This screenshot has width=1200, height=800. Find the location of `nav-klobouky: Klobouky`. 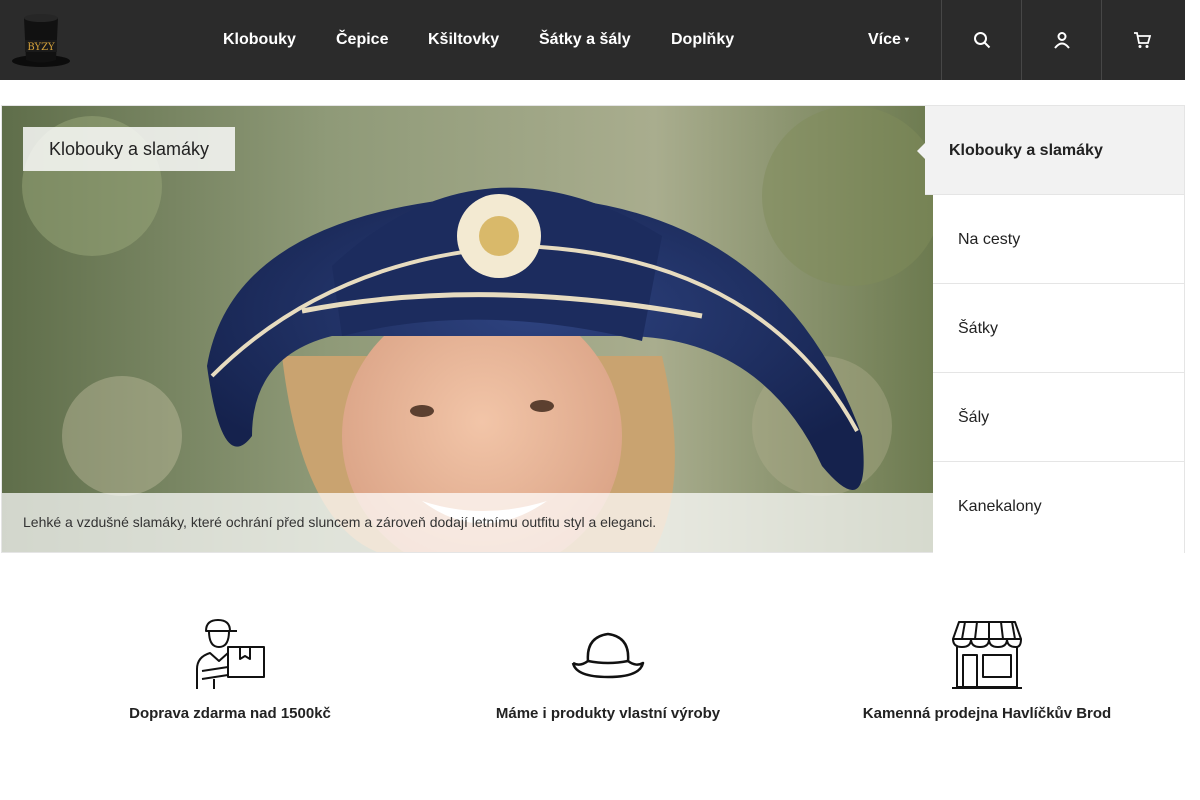

nav-klobouky: Klobouky is located at coordinates (259, 40).